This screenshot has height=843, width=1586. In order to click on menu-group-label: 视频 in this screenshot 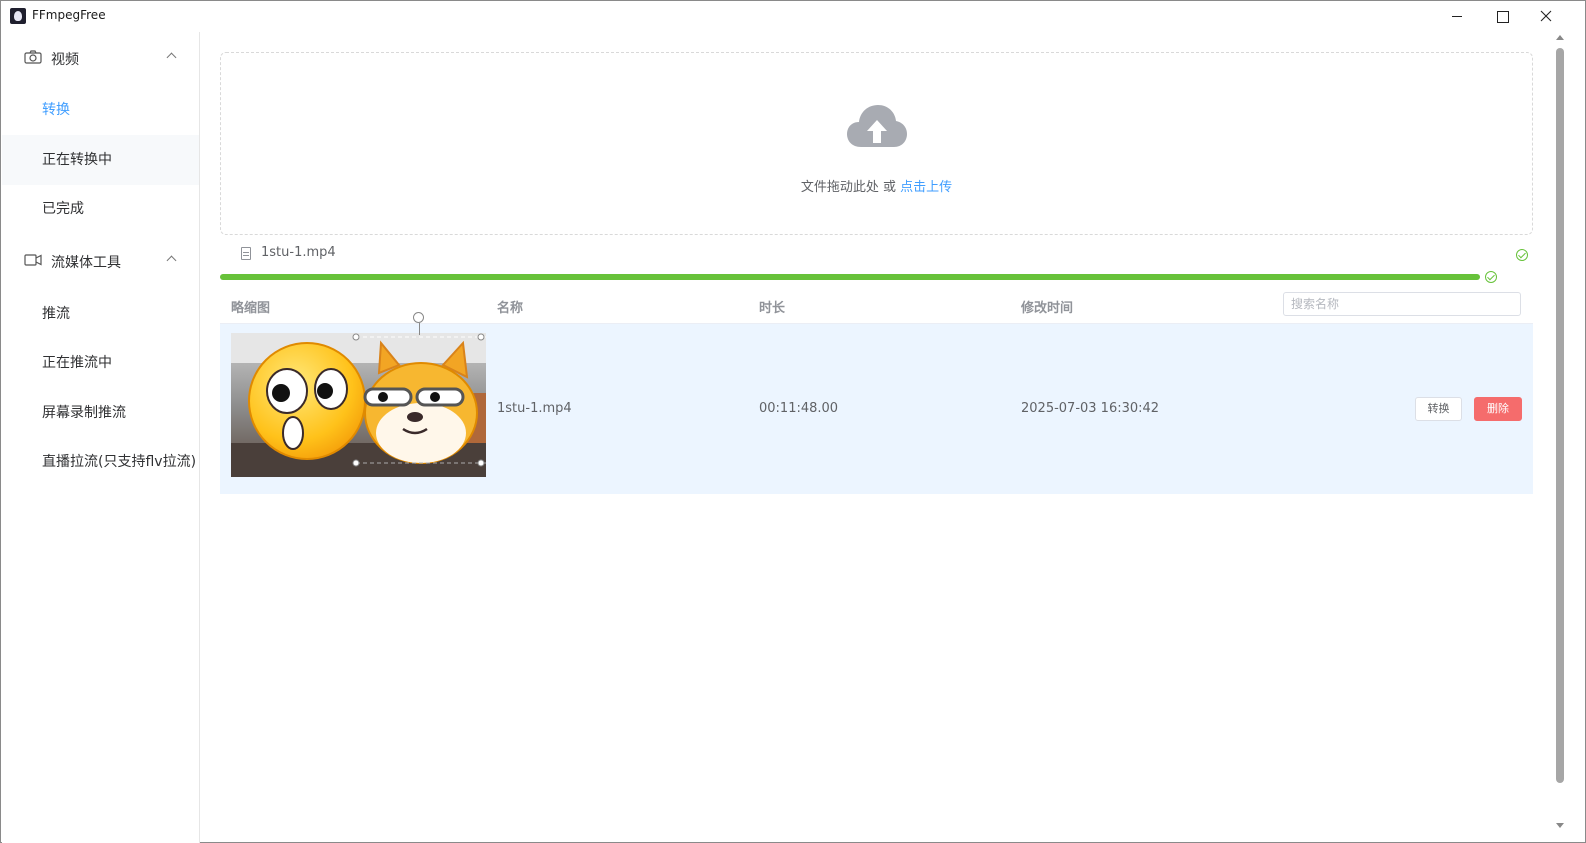, I will do `click(65, 60)`.